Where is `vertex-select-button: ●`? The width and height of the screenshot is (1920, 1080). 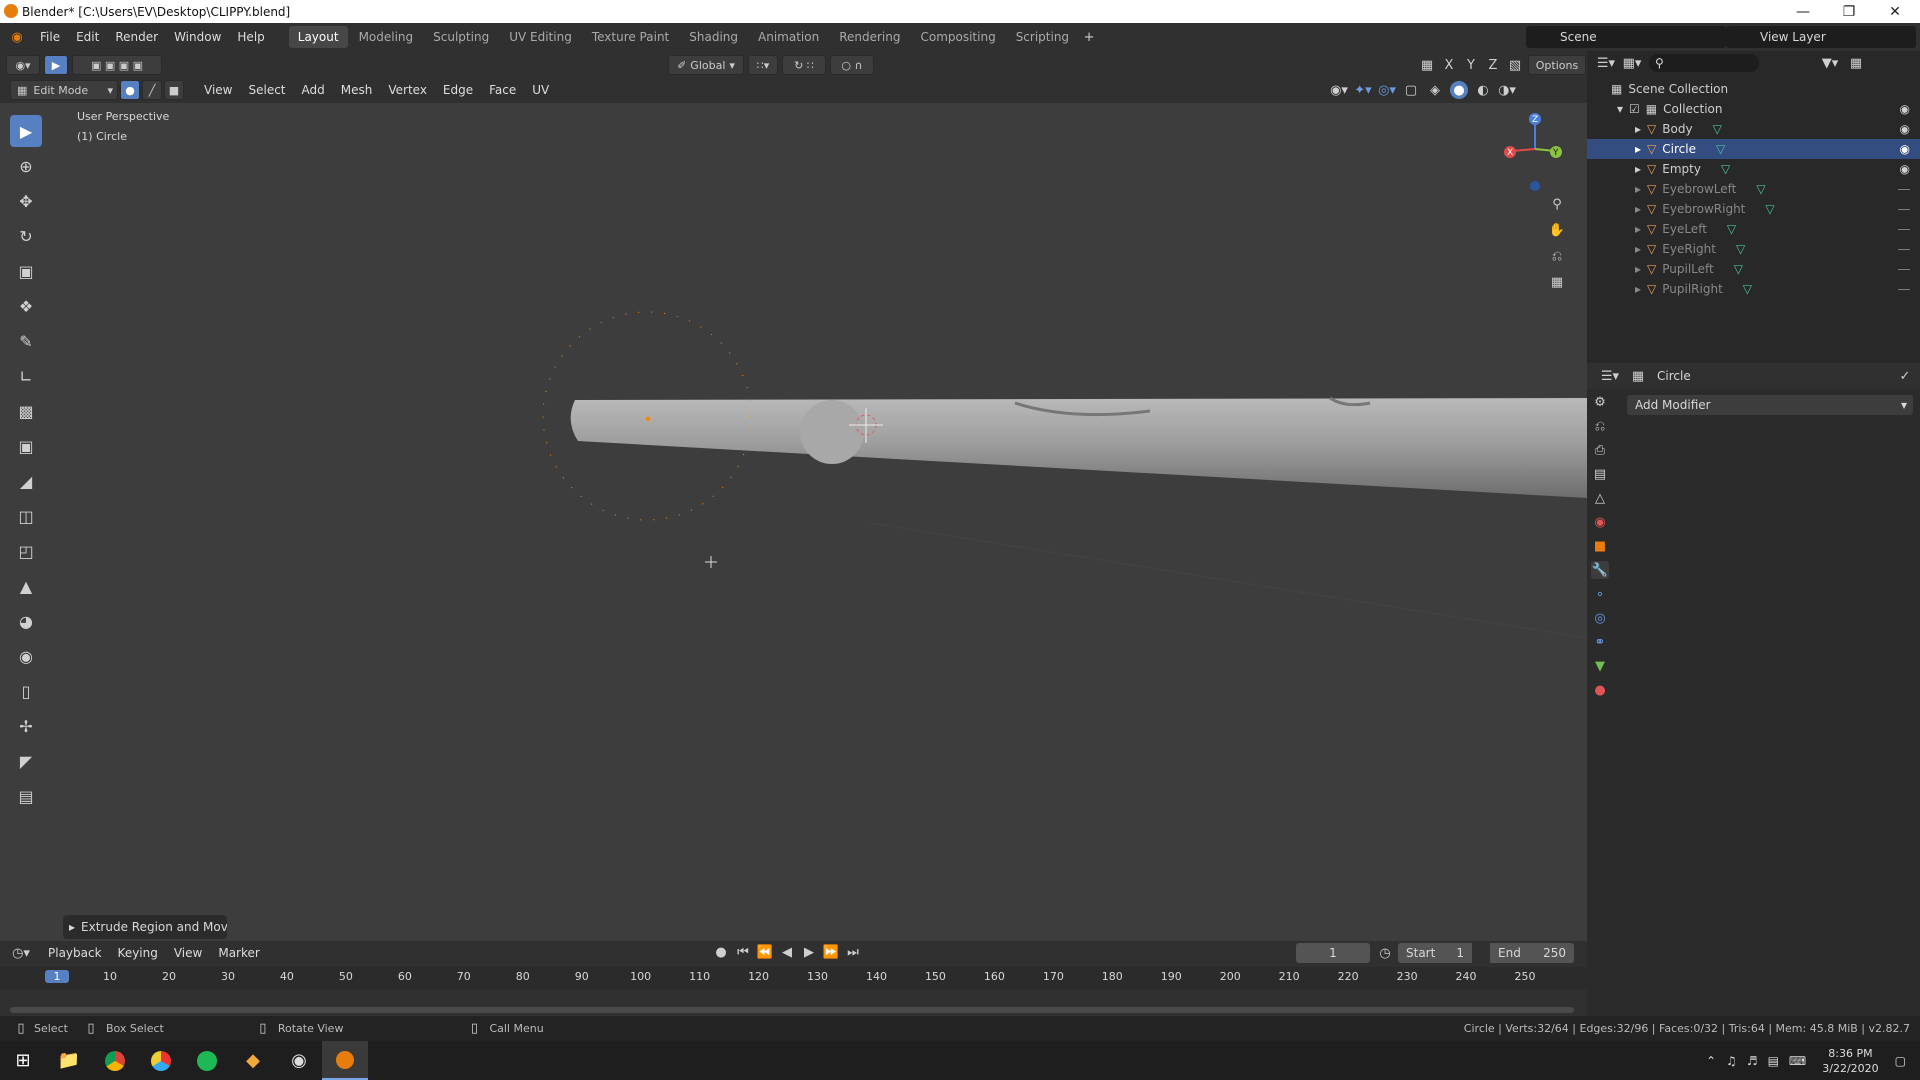 vertex-select-button: ● is located at coordinates (130, 90).